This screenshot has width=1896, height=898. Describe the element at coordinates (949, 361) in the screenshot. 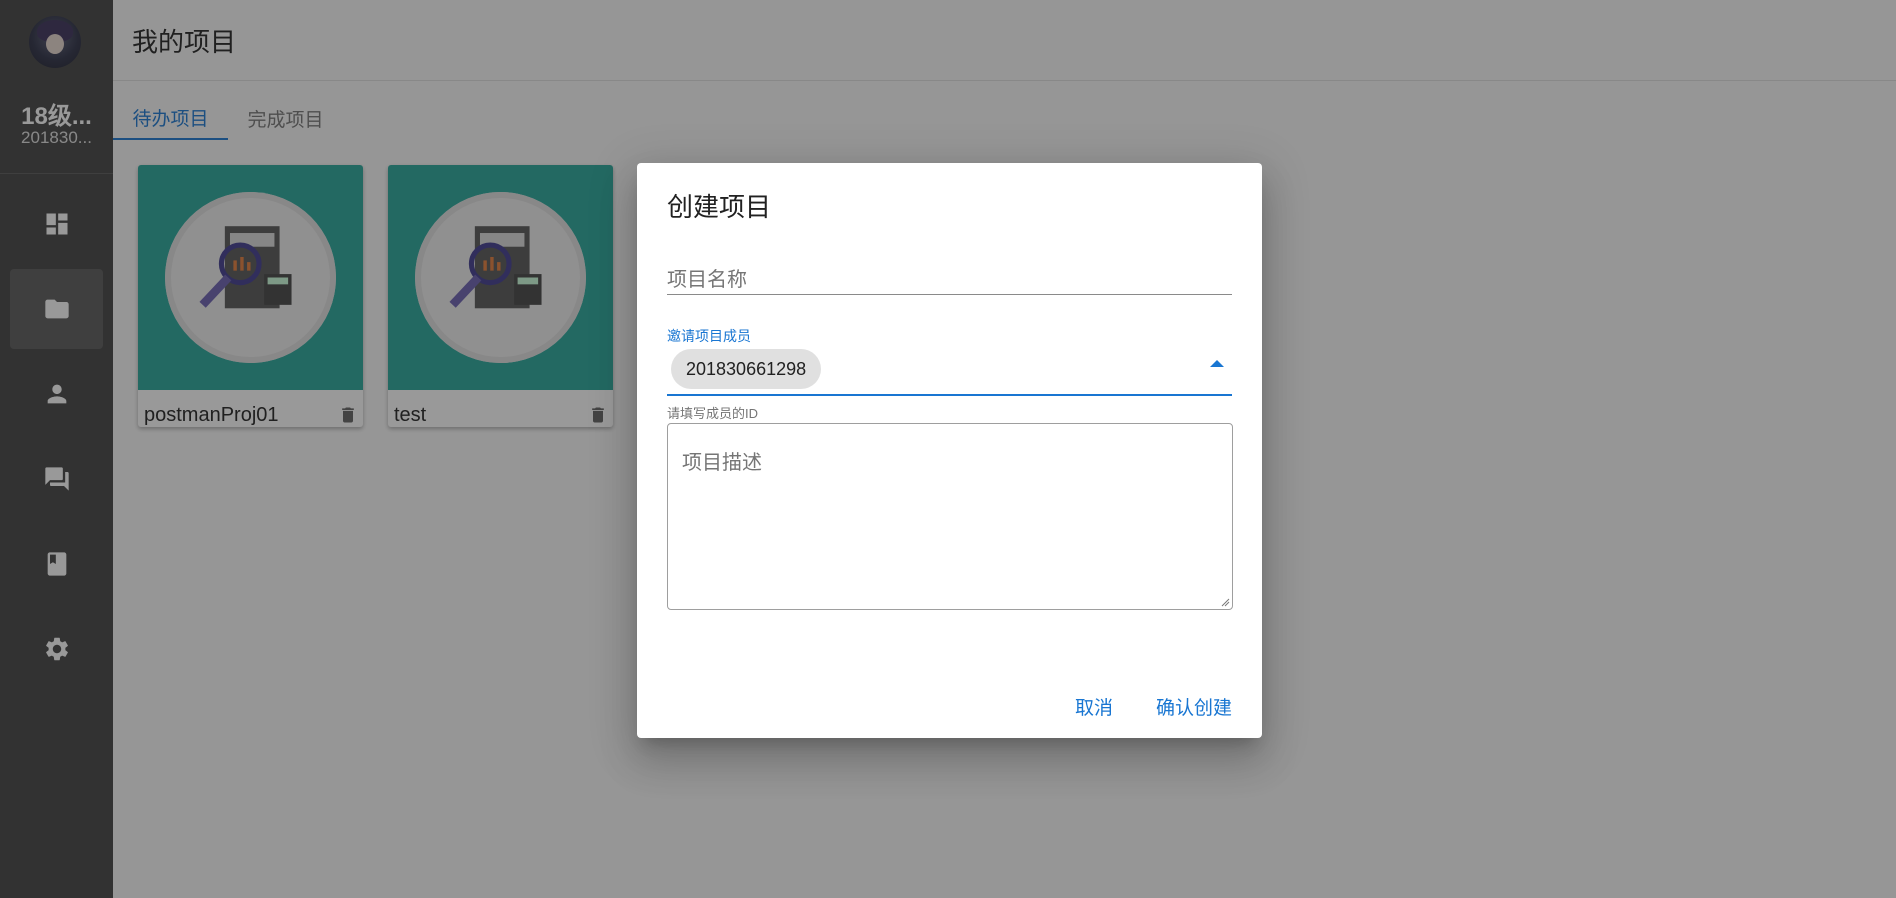

I see `invite-members-select: 邀请项目成员 201830661298` at that location.